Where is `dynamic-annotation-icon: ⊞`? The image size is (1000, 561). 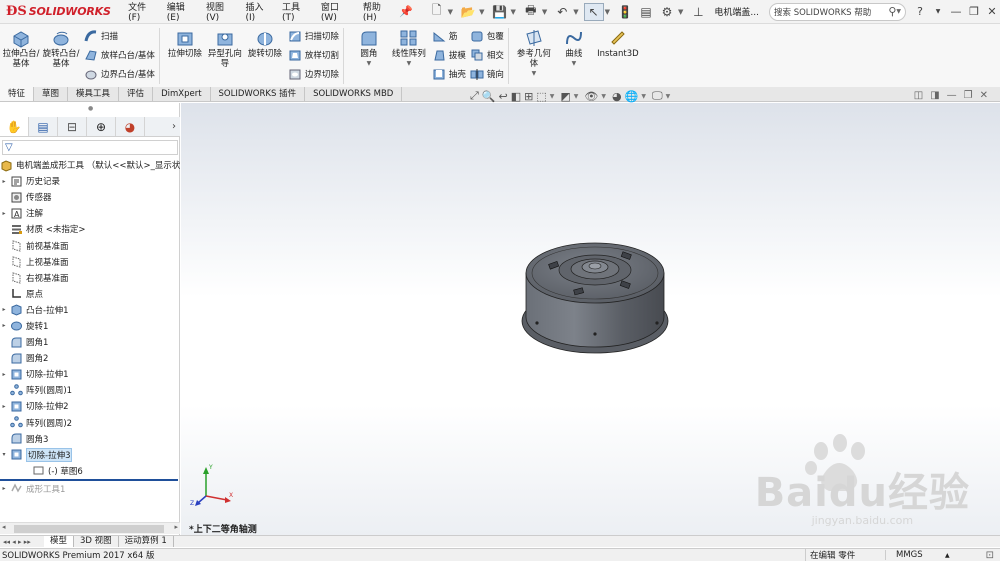 dynamic-annotation-icon: ⊞ is located at coordinates (528, 96).